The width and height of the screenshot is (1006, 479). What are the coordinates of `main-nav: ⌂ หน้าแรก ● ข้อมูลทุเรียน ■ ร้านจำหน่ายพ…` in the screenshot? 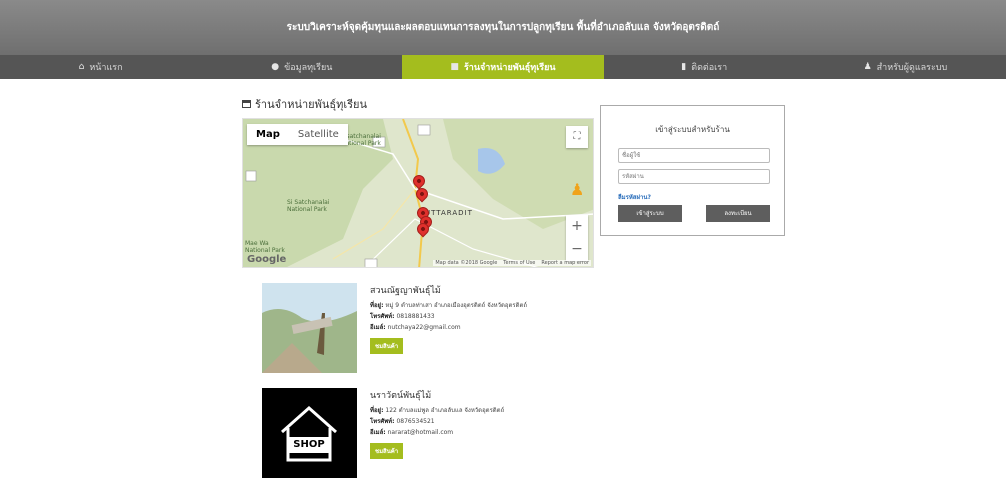 It's located at (503, 67).